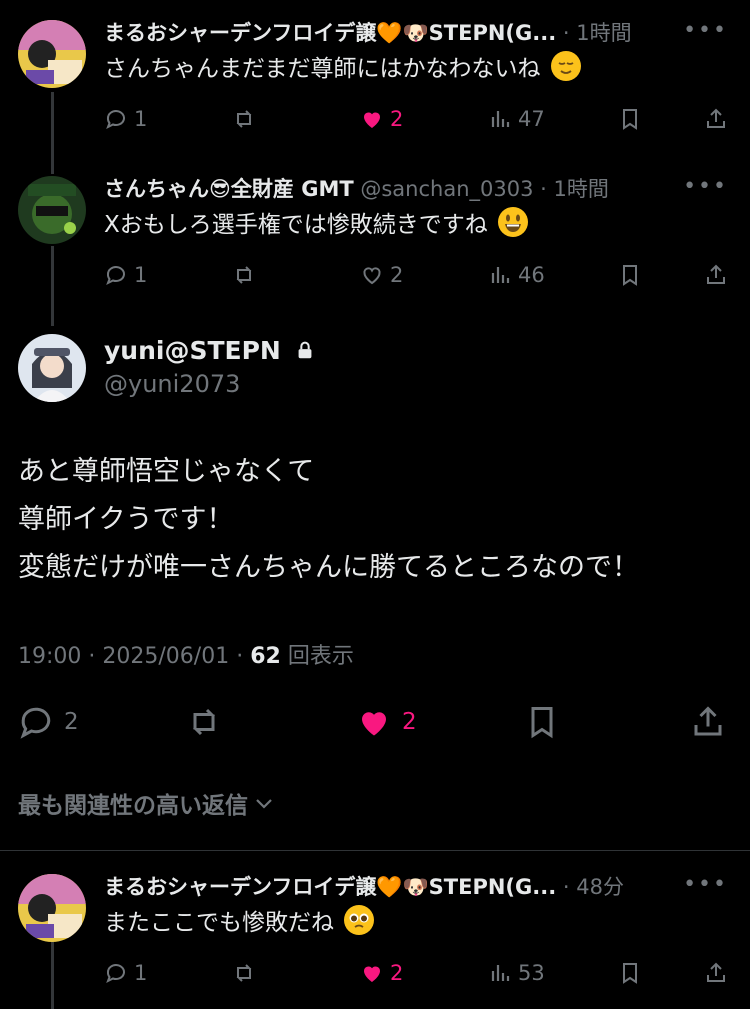 The image size is (750, 1009). Describe the element at coordinates (219, 923) in the screenshot. I see `reply-text-content: またここでも惨敗だね` at that location.